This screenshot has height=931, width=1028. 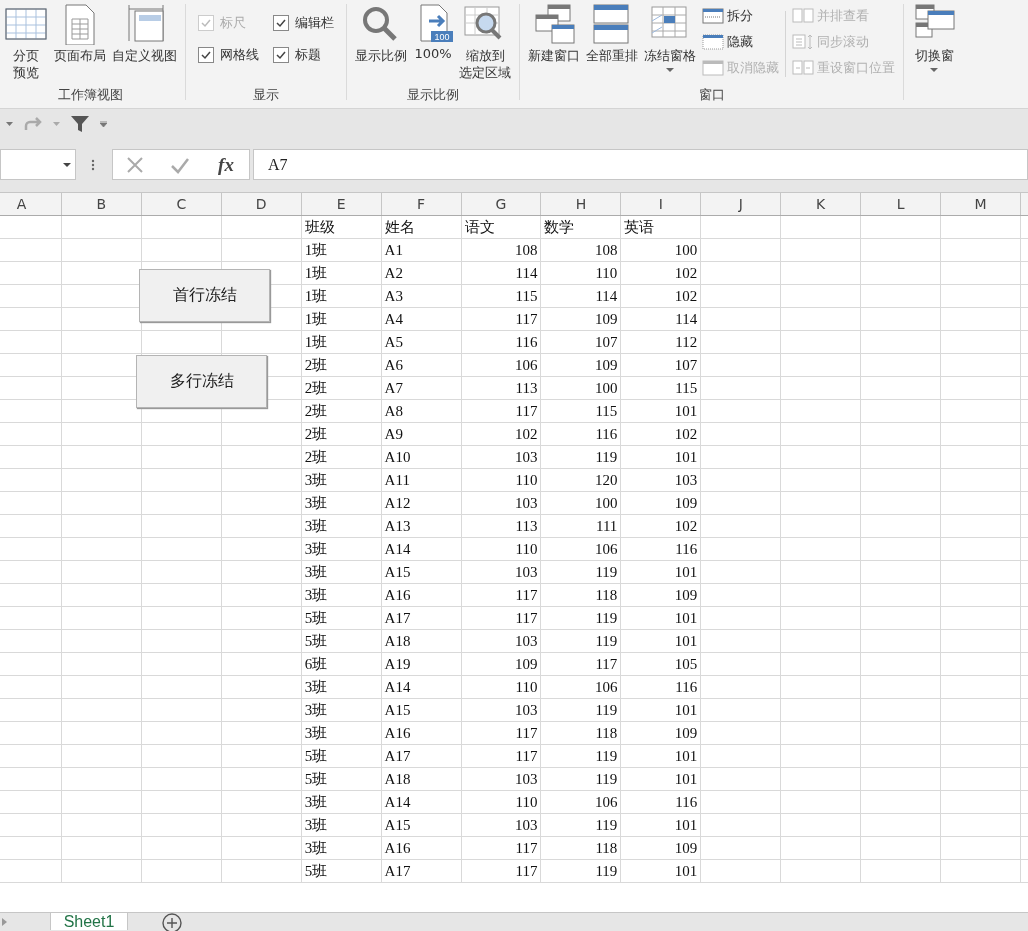 What do you see at coordinates (303, 23) in the screenshot?
I see `checkbox: 编辑栏` at bounding box center [303, 23].